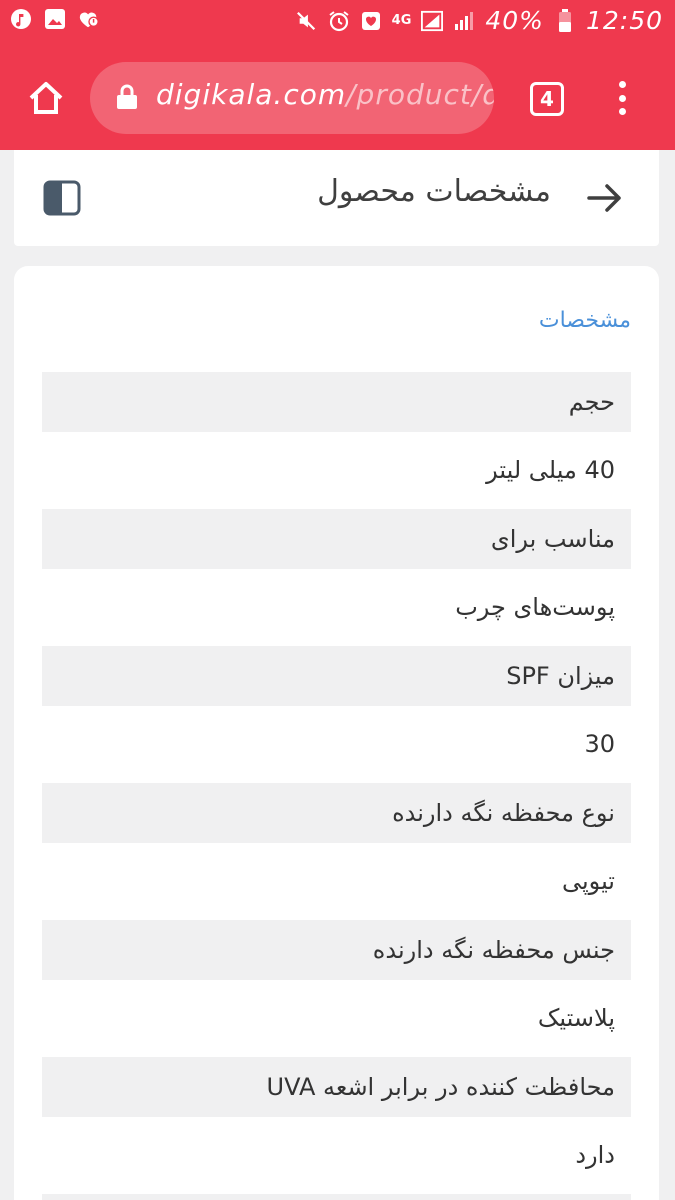 The height and width of the screenshot is (1200, 675). I want to click on status-notifications, so click(55, 19).